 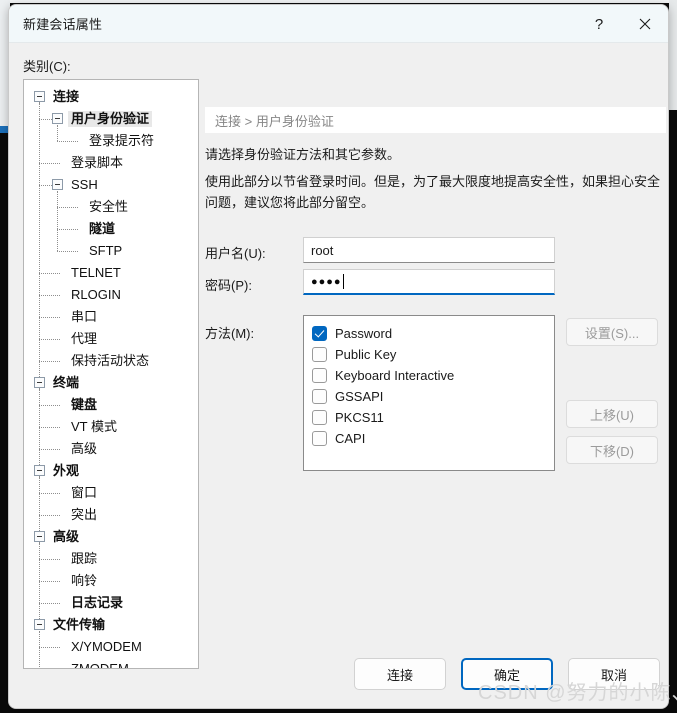 I want to click on auth-method-row: CAPI, so click(x=433, y=438).